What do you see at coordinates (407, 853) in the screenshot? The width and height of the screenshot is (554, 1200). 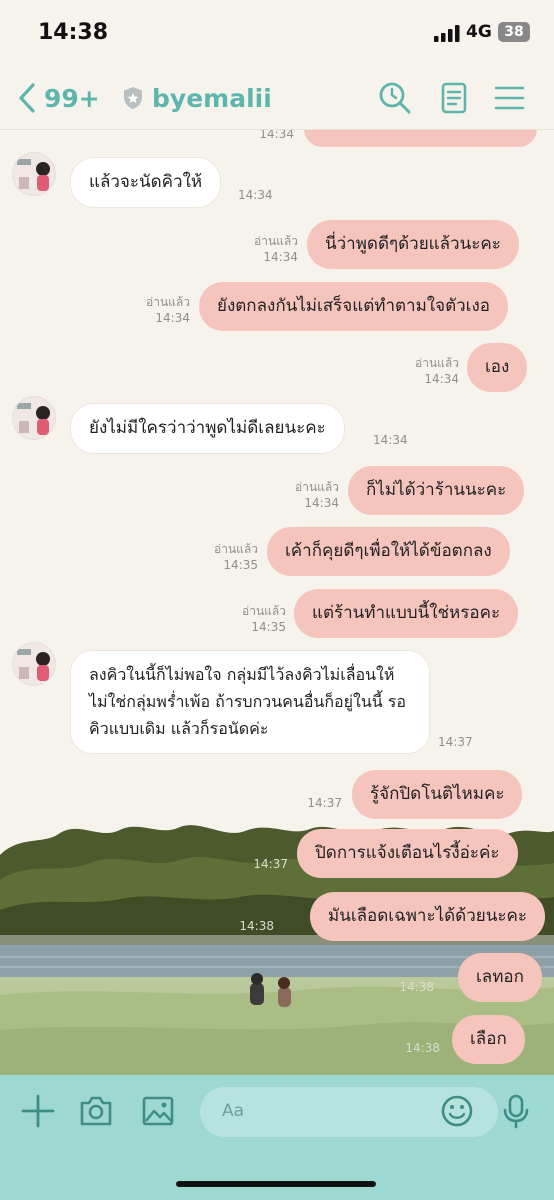 I see `message-bubble: ปิดการแจ้งเตือนไรงี้อ่ะค่ะ` at bounding box center [407, 853].